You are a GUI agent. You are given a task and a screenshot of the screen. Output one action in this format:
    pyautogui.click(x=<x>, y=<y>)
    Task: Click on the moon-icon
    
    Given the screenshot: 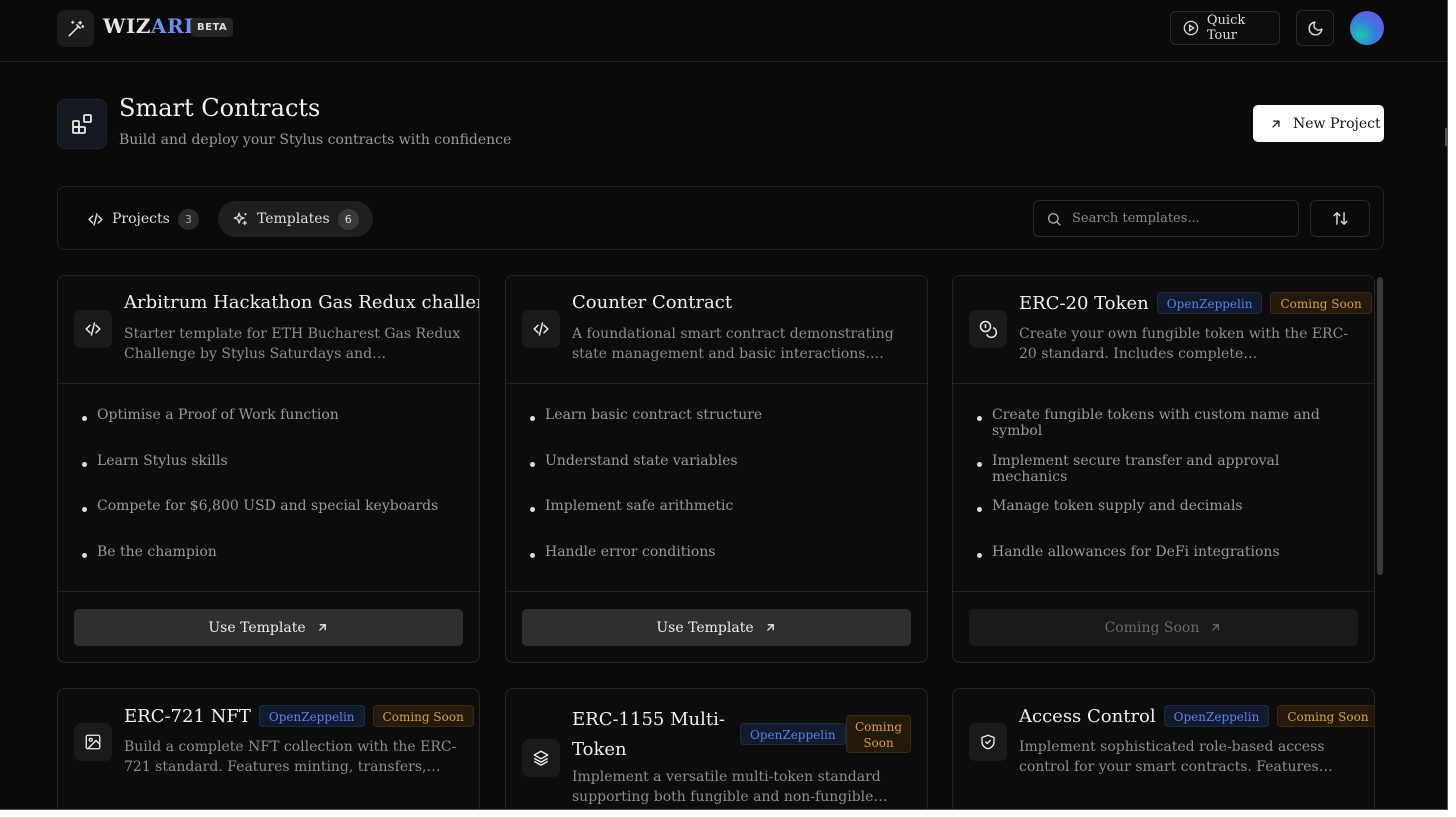 What is the action you would take?
    pyautogui.click(x=1315, y=27)
    